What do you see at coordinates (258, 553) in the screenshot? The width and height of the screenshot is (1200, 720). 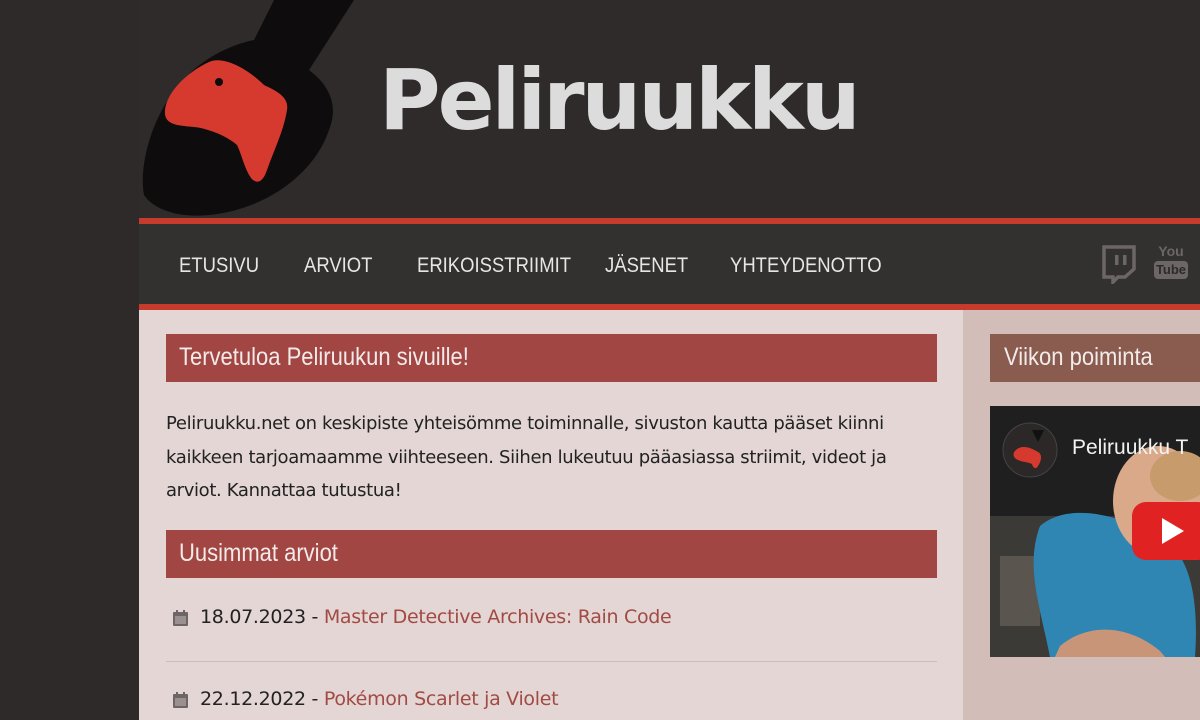 I see `reviews-heading: Uusimmat arviot` at bounding box center [258, 553].